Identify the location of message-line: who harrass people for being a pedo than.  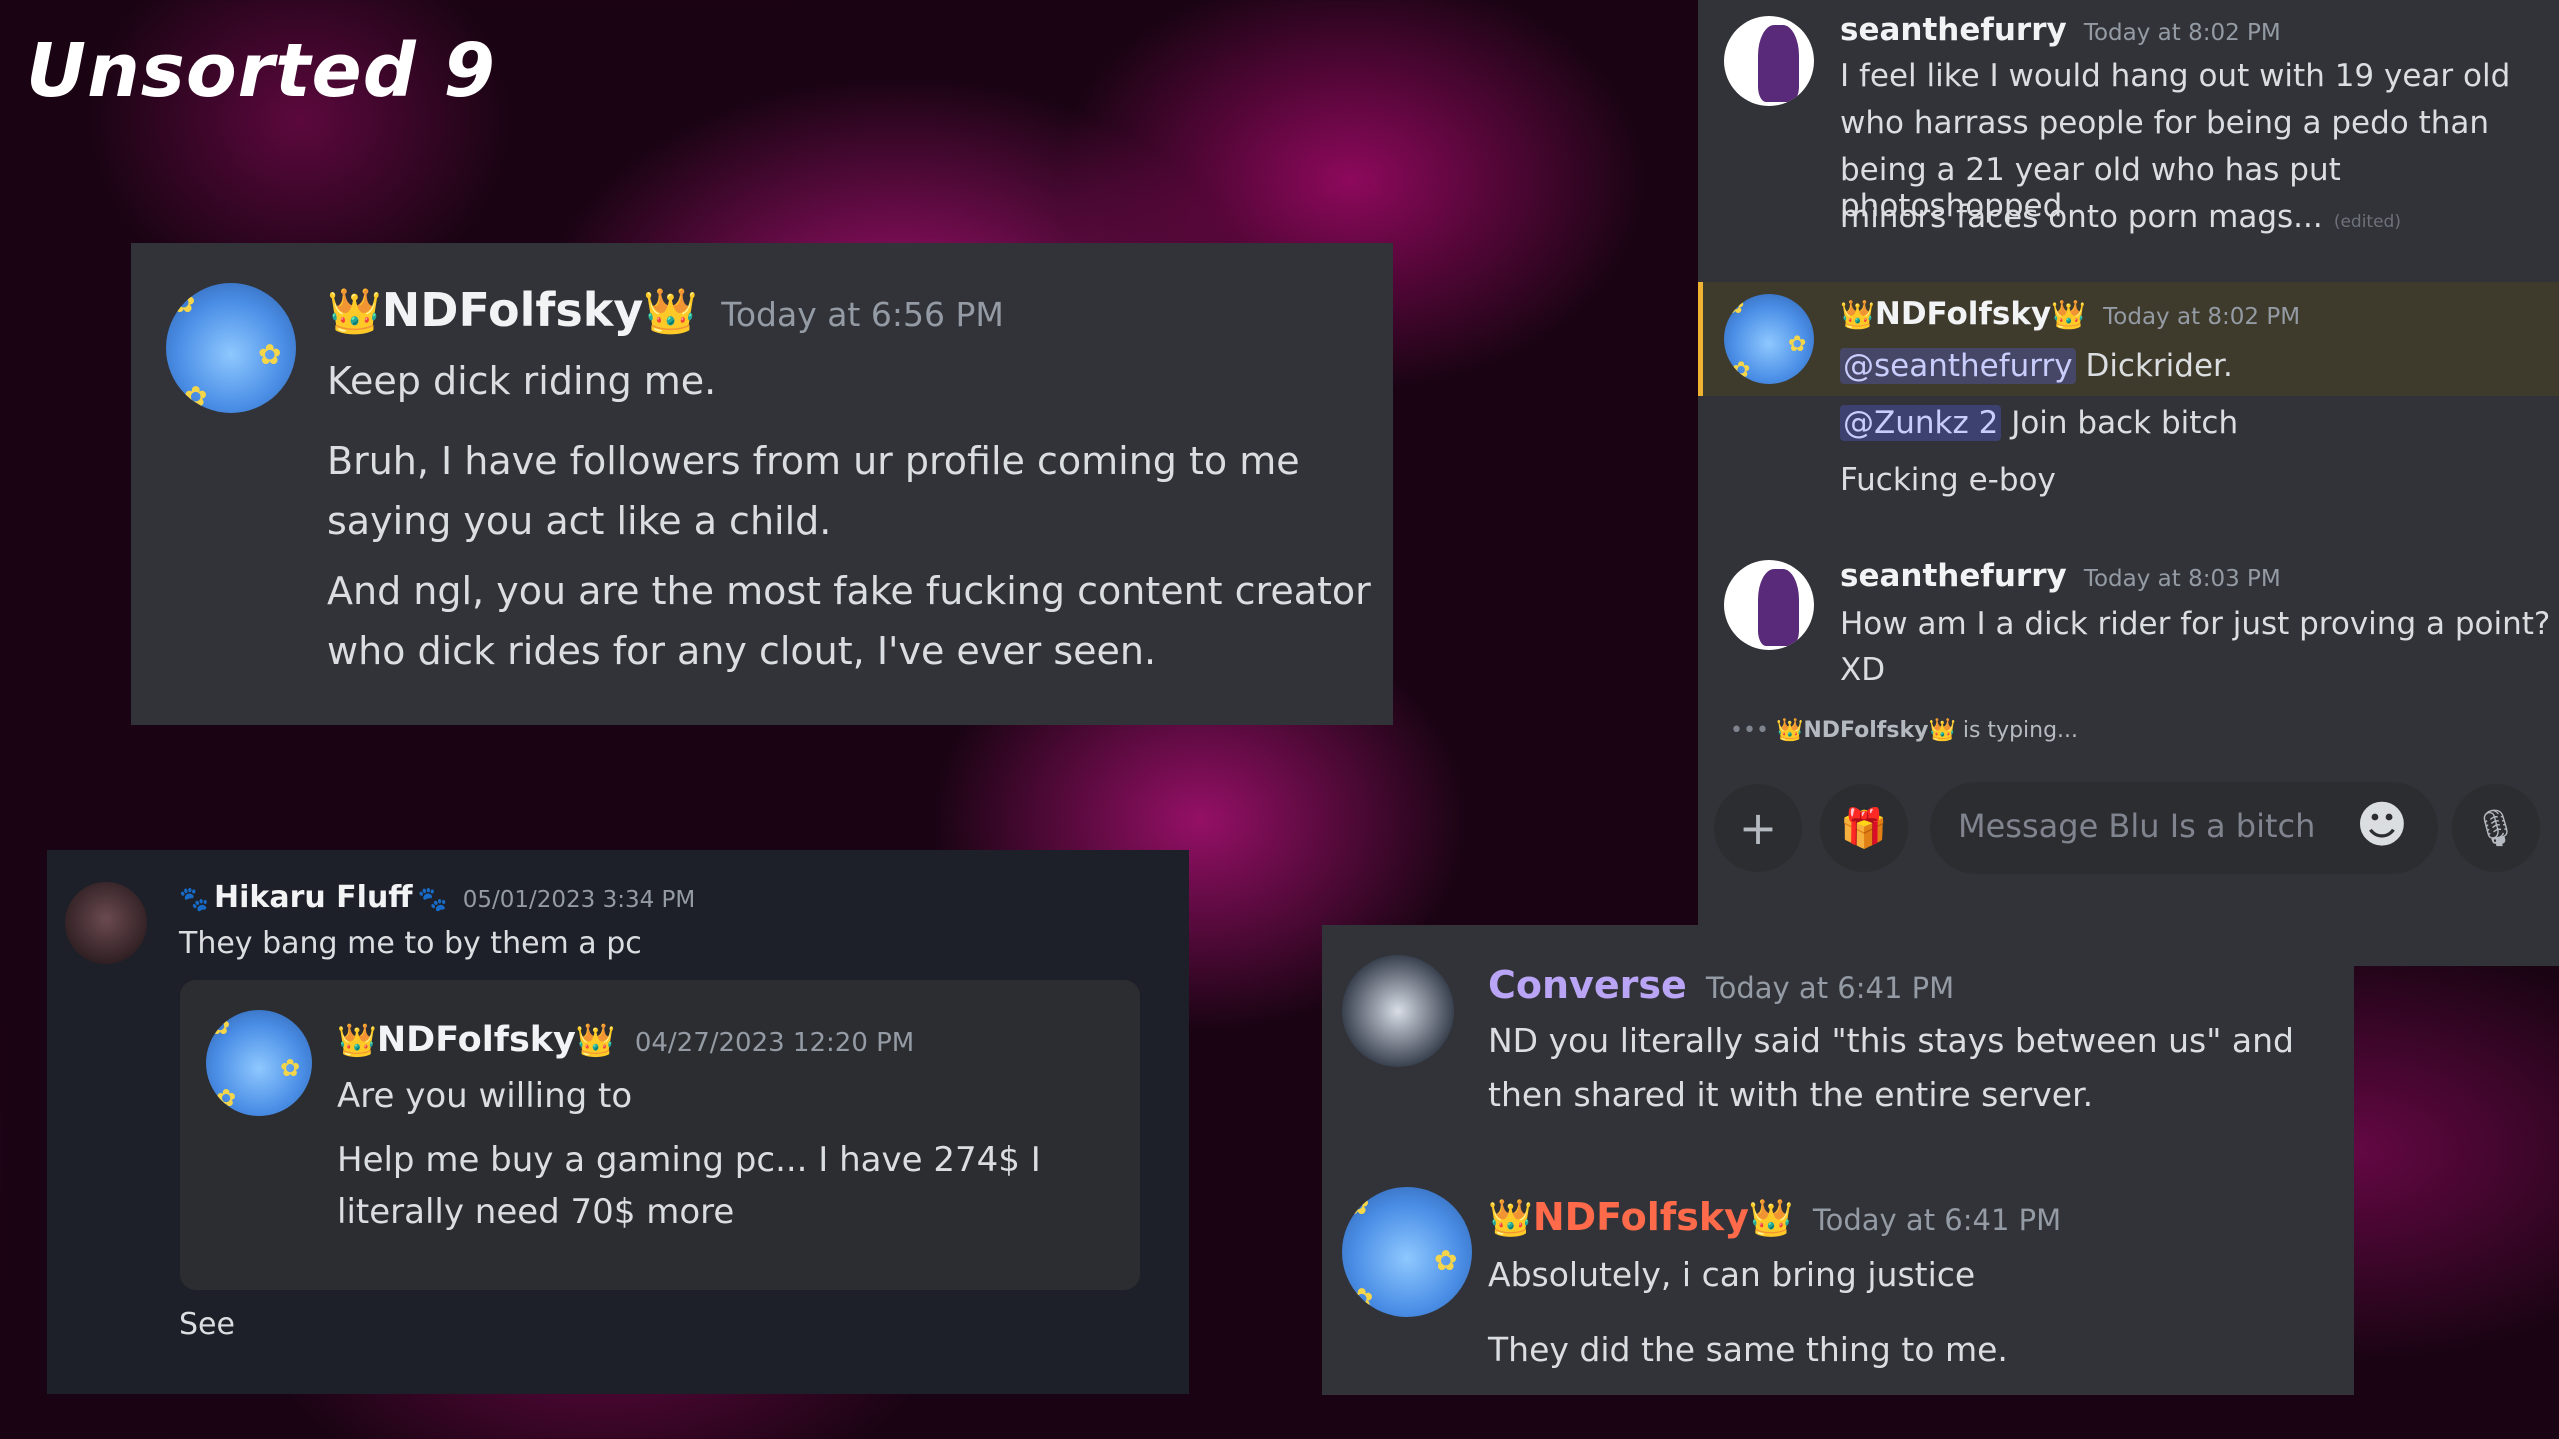
(2165, 123).